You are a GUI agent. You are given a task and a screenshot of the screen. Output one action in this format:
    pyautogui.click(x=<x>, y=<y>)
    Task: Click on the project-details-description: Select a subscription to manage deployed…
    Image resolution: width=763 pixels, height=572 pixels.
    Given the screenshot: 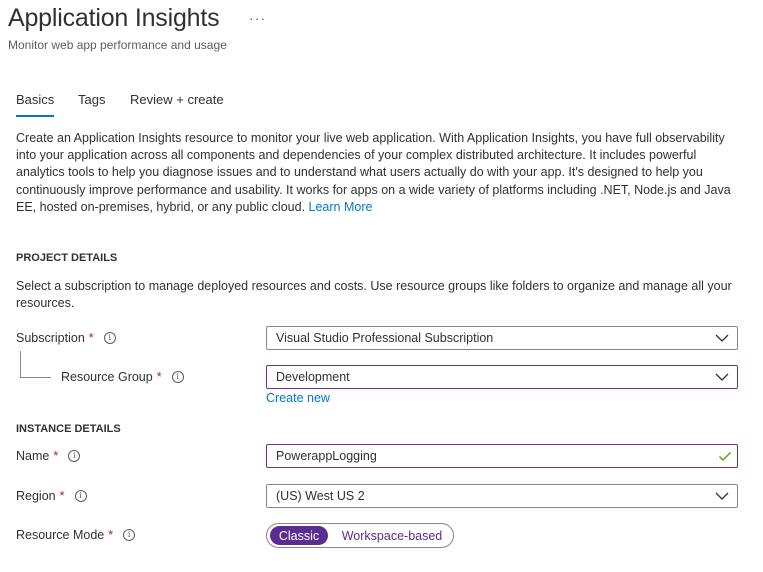 What is the action you would take?
    pyautogui.click(x=374, y=294)
    